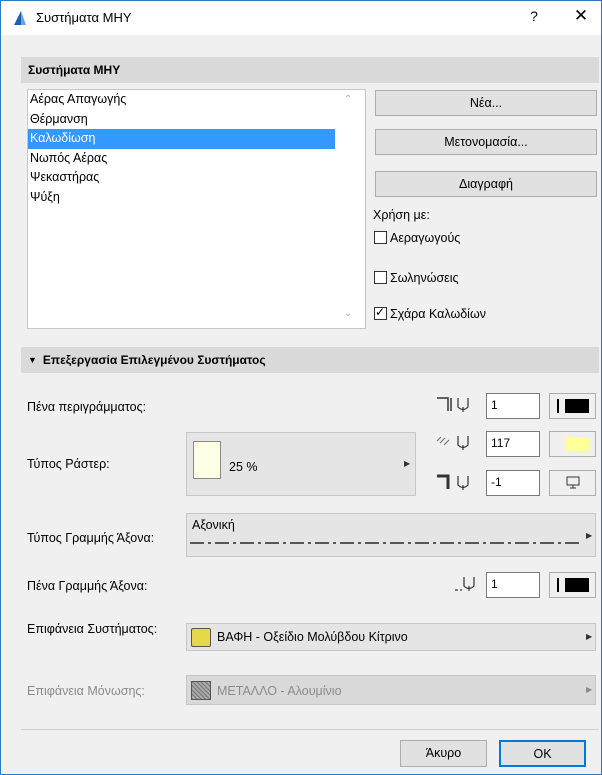  What do you see at coordinates (196, 159) in the screenshot?
I see `list-item: Νωπός Αέρας` at bounding box center [196, 159].